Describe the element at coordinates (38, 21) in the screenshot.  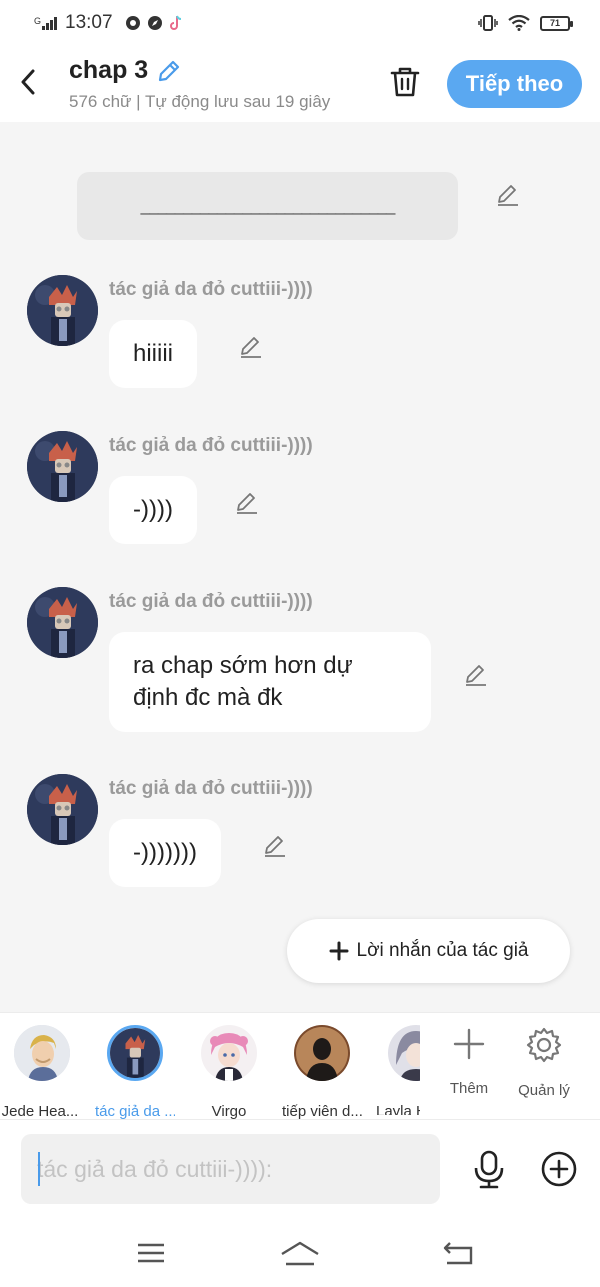
I see `network-type: G` at that location.